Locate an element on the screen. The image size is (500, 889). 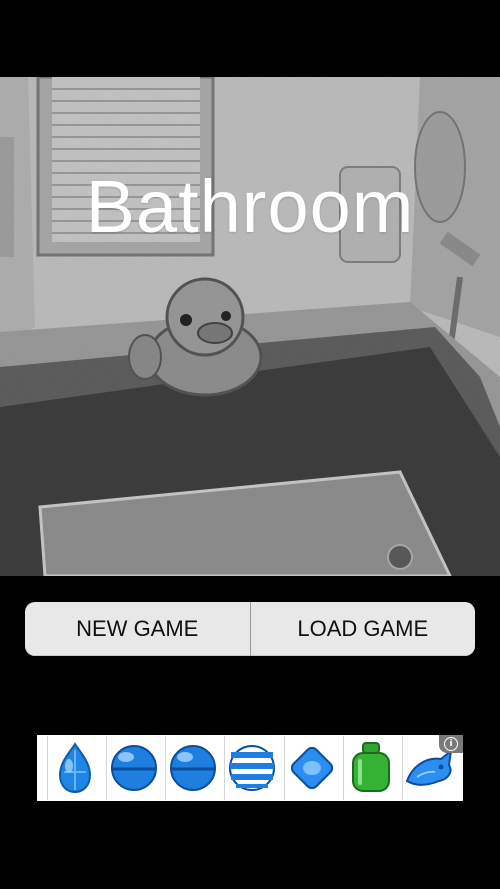
blue-gem-drop-icon is located at coordinates (75, 768).